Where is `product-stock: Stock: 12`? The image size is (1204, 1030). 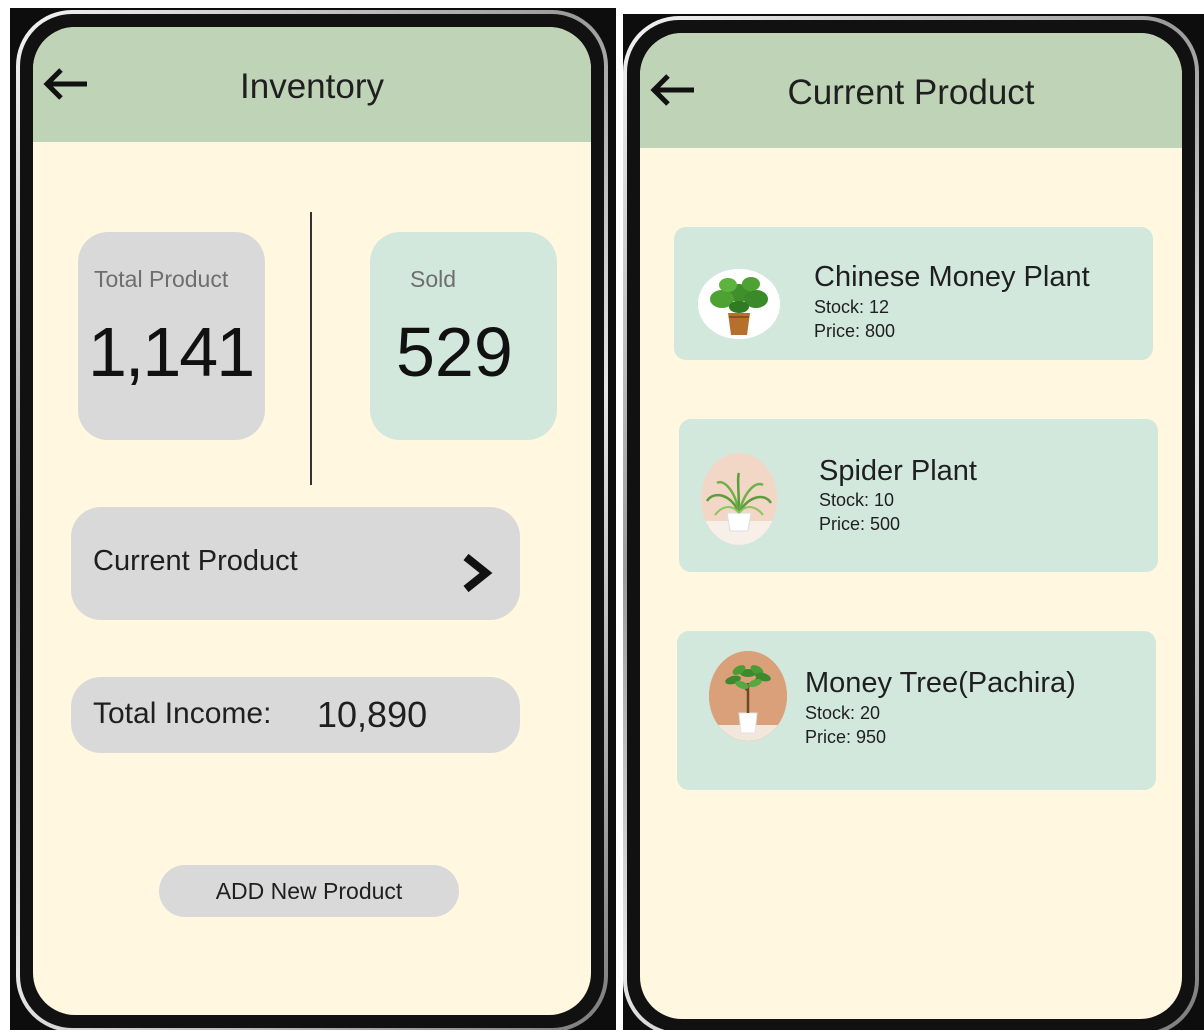 product-stock: Stock: 12 is located at coordinates (852, 307).